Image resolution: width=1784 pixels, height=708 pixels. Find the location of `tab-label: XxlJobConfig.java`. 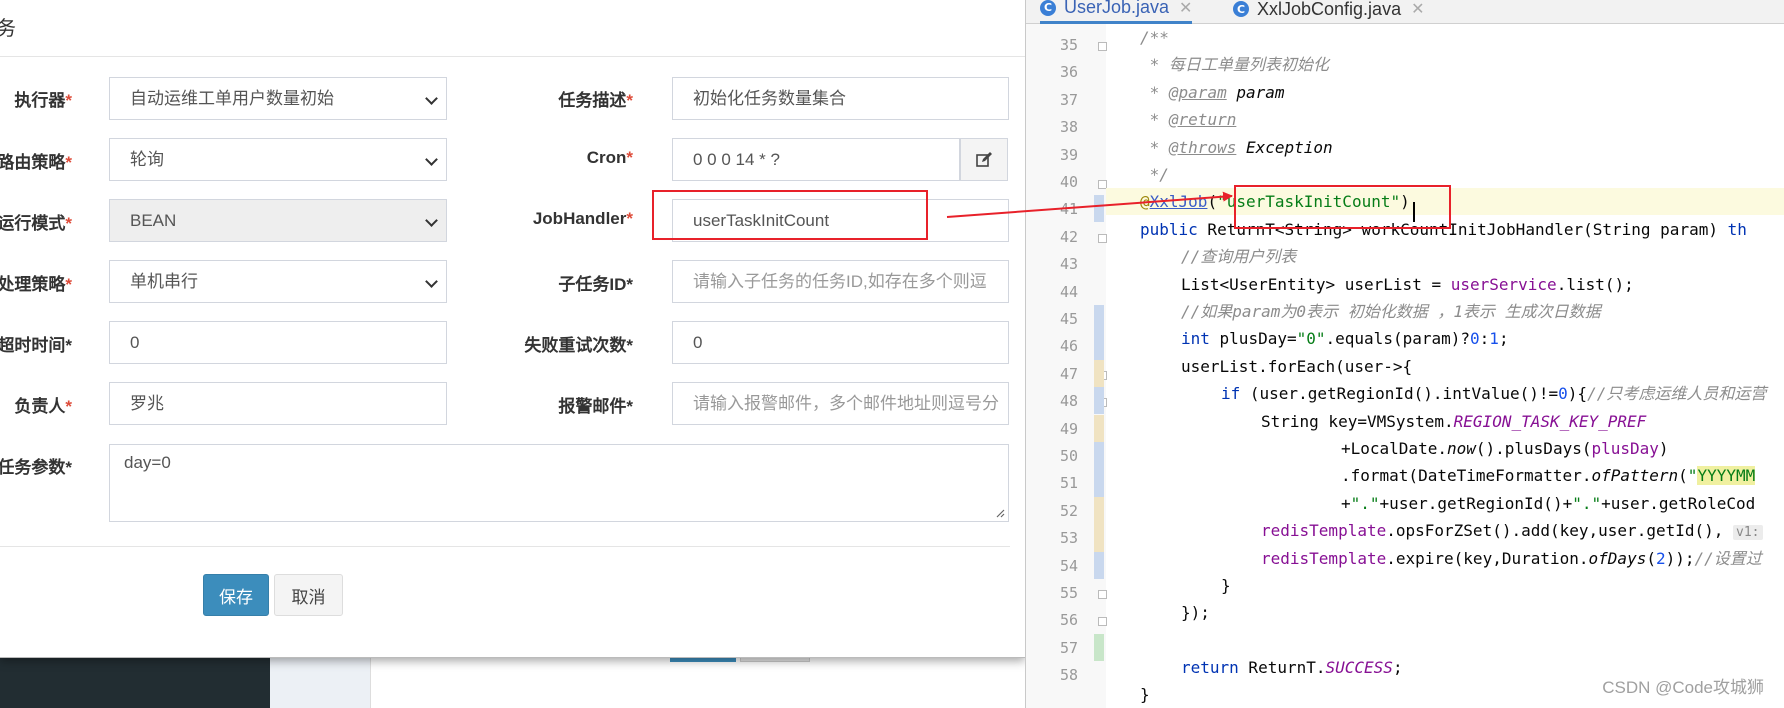

tab-label: XxlJobConfig.java is located at coordinates (1329, 9).